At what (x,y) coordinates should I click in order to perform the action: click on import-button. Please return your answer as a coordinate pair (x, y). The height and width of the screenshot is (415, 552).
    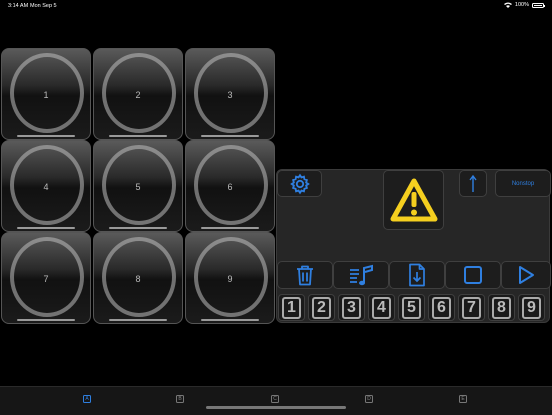
    Looking at the image, I should click on (417, 275).